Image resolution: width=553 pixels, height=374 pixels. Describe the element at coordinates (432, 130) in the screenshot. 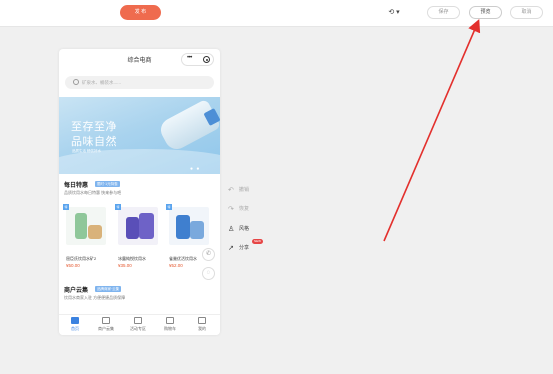

I see `annotation-arrow-icon` at that location.